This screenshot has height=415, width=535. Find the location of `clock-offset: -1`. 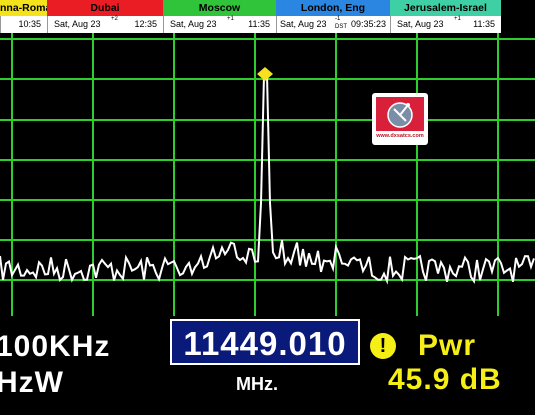

clock-offset: -1 is located at coordinates (338, 19).